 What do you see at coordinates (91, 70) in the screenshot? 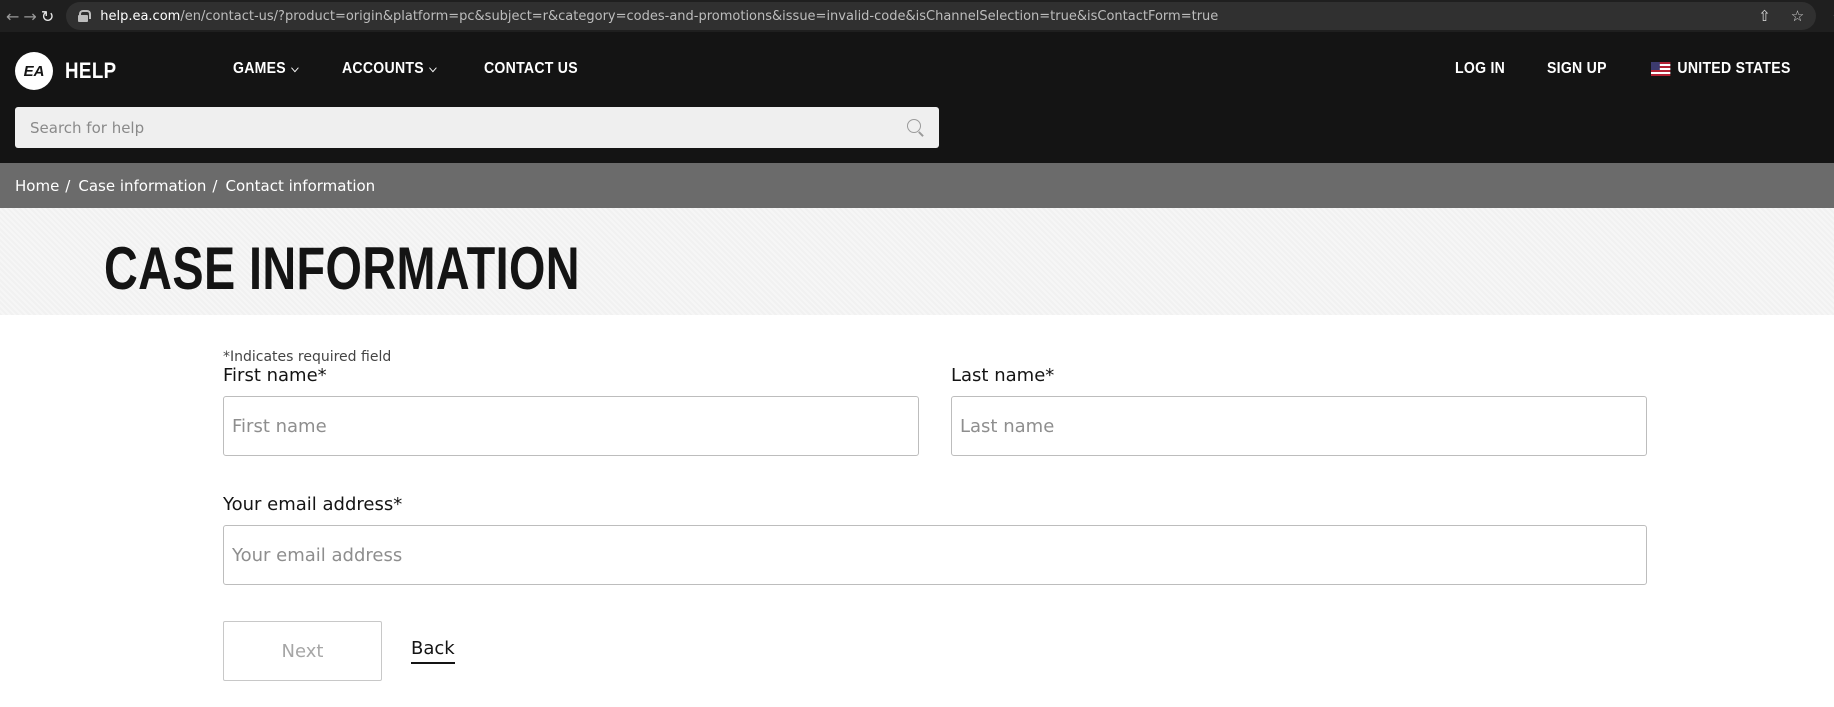
I see `brand-text: HELP` at bounding box center [91, 70].